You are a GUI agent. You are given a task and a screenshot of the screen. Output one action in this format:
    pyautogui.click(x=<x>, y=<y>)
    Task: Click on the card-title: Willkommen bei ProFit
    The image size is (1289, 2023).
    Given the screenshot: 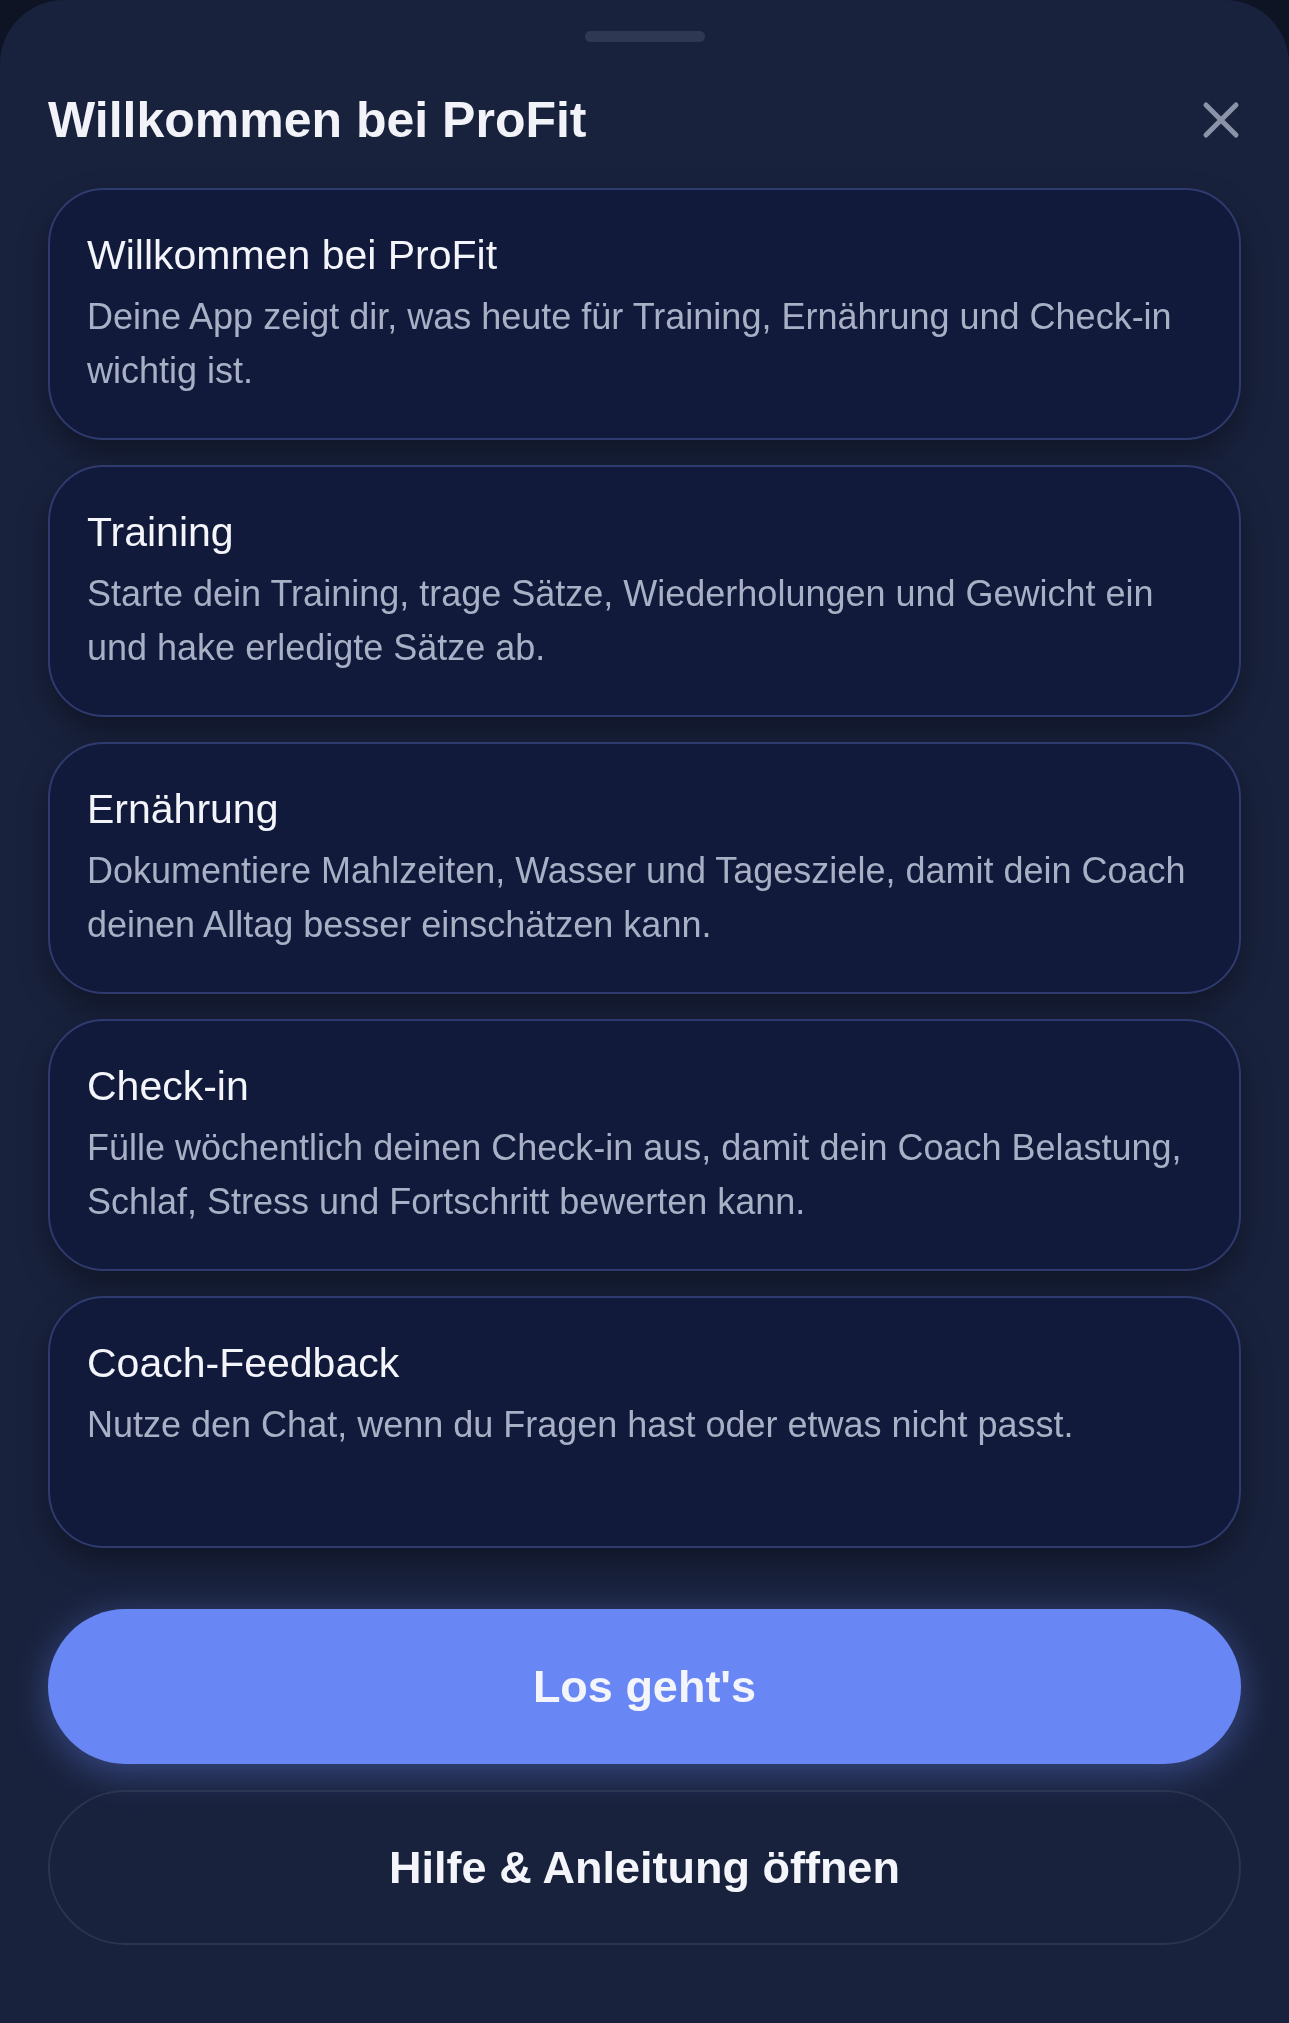 What is the action you would take?
    pyautogui.click(x=293, y=255)
    